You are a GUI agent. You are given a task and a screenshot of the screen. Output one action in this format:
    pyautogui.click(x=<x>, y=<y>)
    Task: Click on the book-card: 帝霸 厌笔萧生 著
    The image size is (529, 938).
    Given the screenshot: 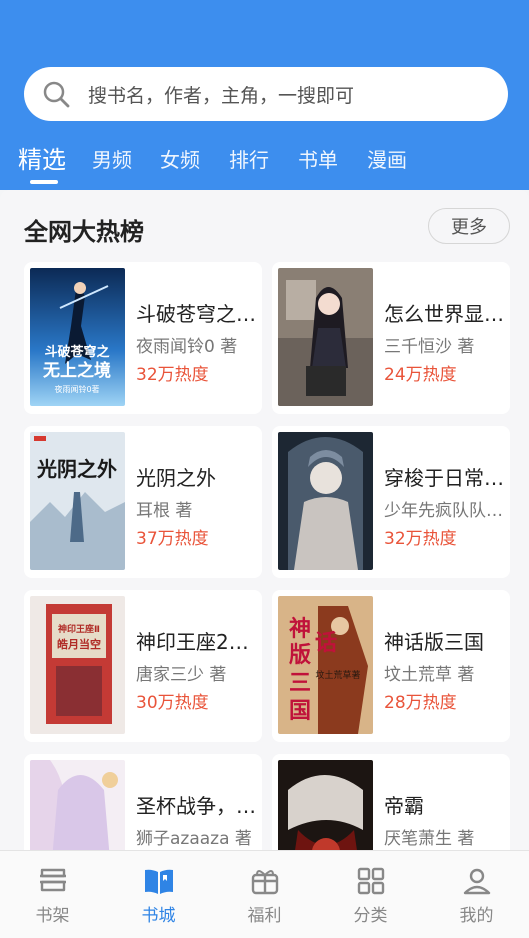 What is the action you would take?
    pyautogui.click(x=391, y=802)
    